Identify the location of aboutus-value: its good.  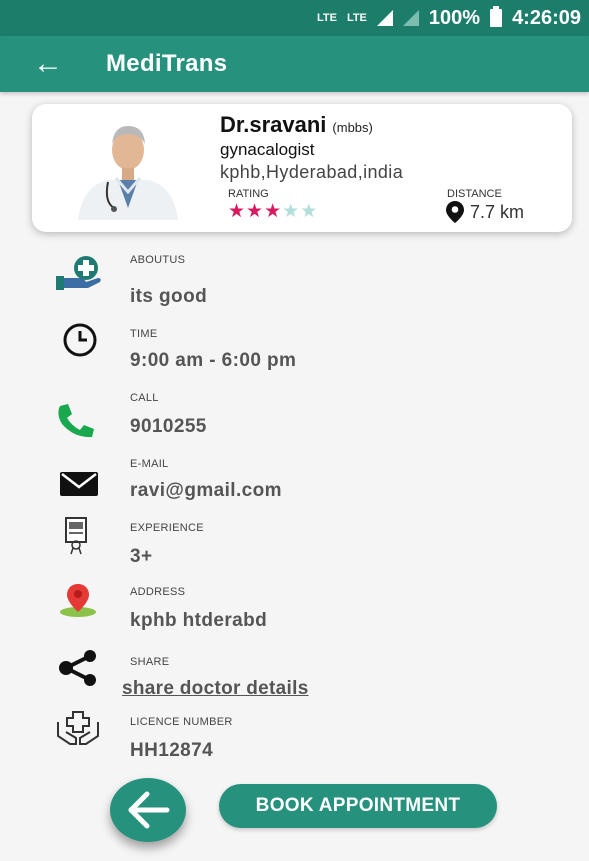
(169, 296).